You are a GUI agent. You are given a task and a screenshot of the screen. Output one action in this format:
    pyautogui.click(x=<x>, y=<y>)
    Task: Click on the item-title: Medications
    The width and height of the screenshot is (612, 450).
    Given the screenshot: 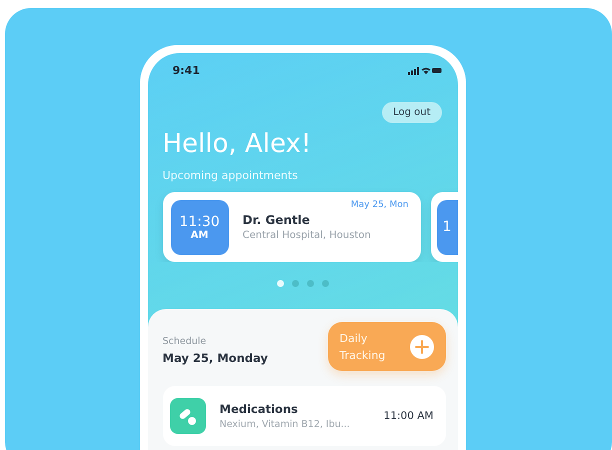 What is the action you would take?
    pyautogui.click(x=259, y=409)
    